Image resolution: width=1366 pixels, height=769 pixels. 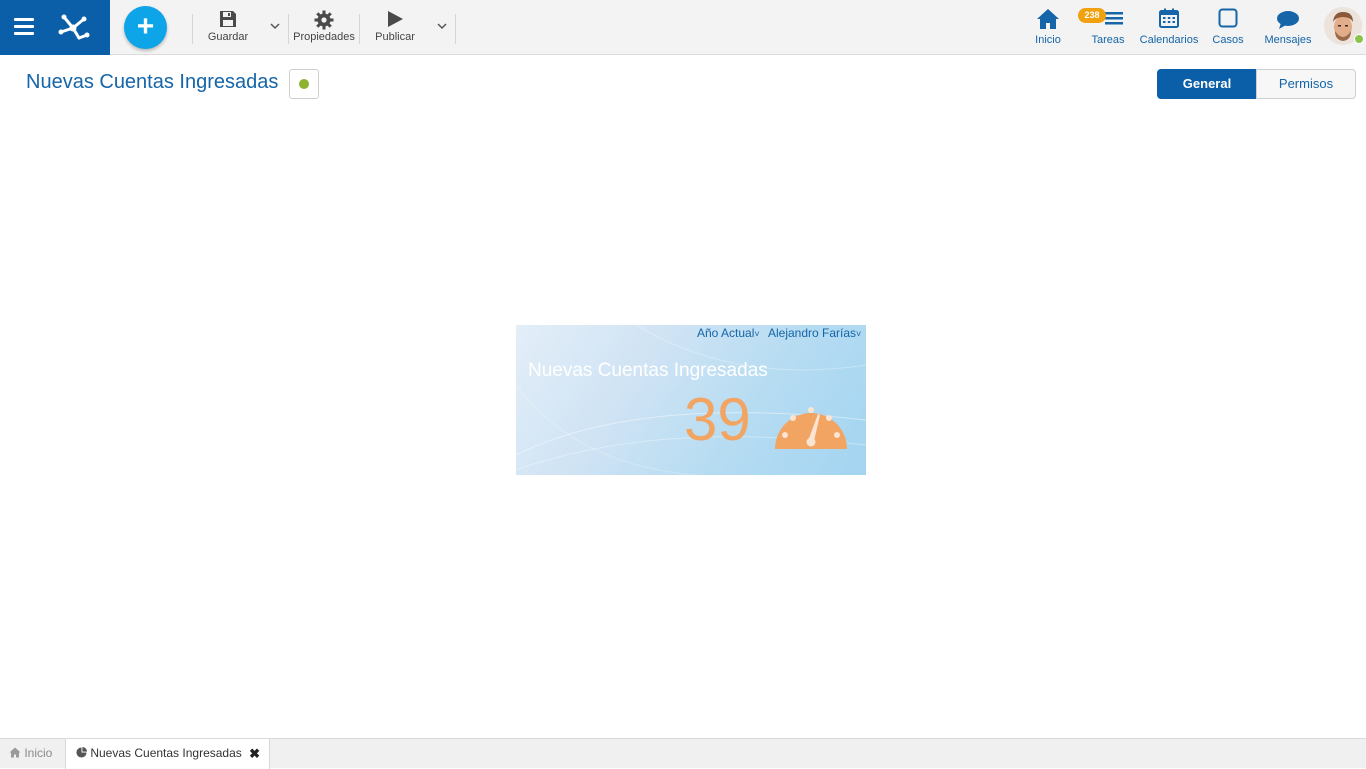 I want to click on publish-button: Publicar, so click(x=395, y=27).